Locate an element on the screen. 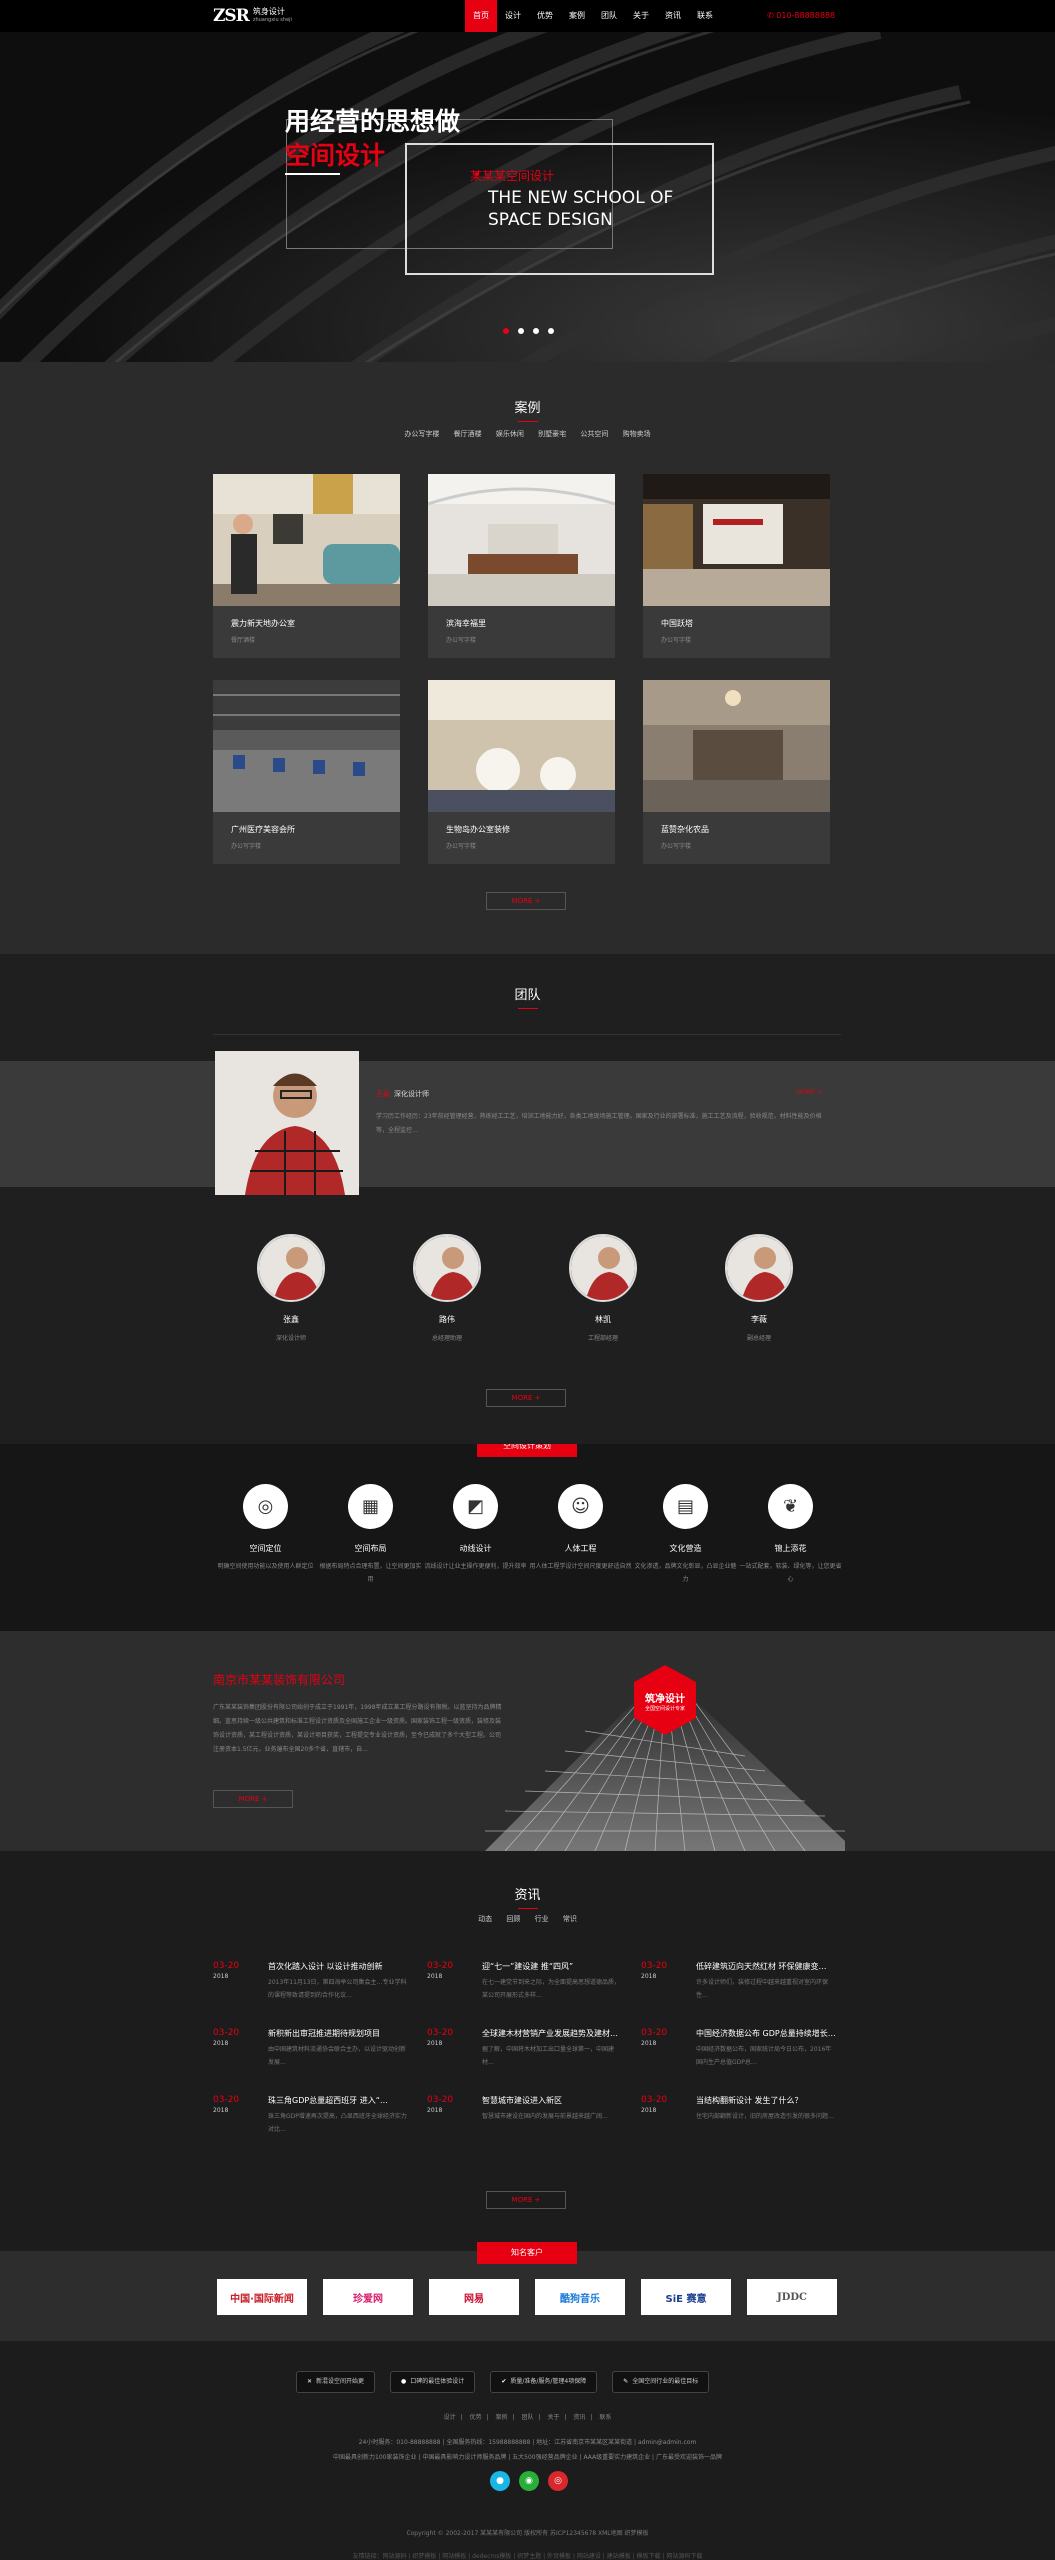  cases-more-button: MORE + is located at coordinates (526, 901).